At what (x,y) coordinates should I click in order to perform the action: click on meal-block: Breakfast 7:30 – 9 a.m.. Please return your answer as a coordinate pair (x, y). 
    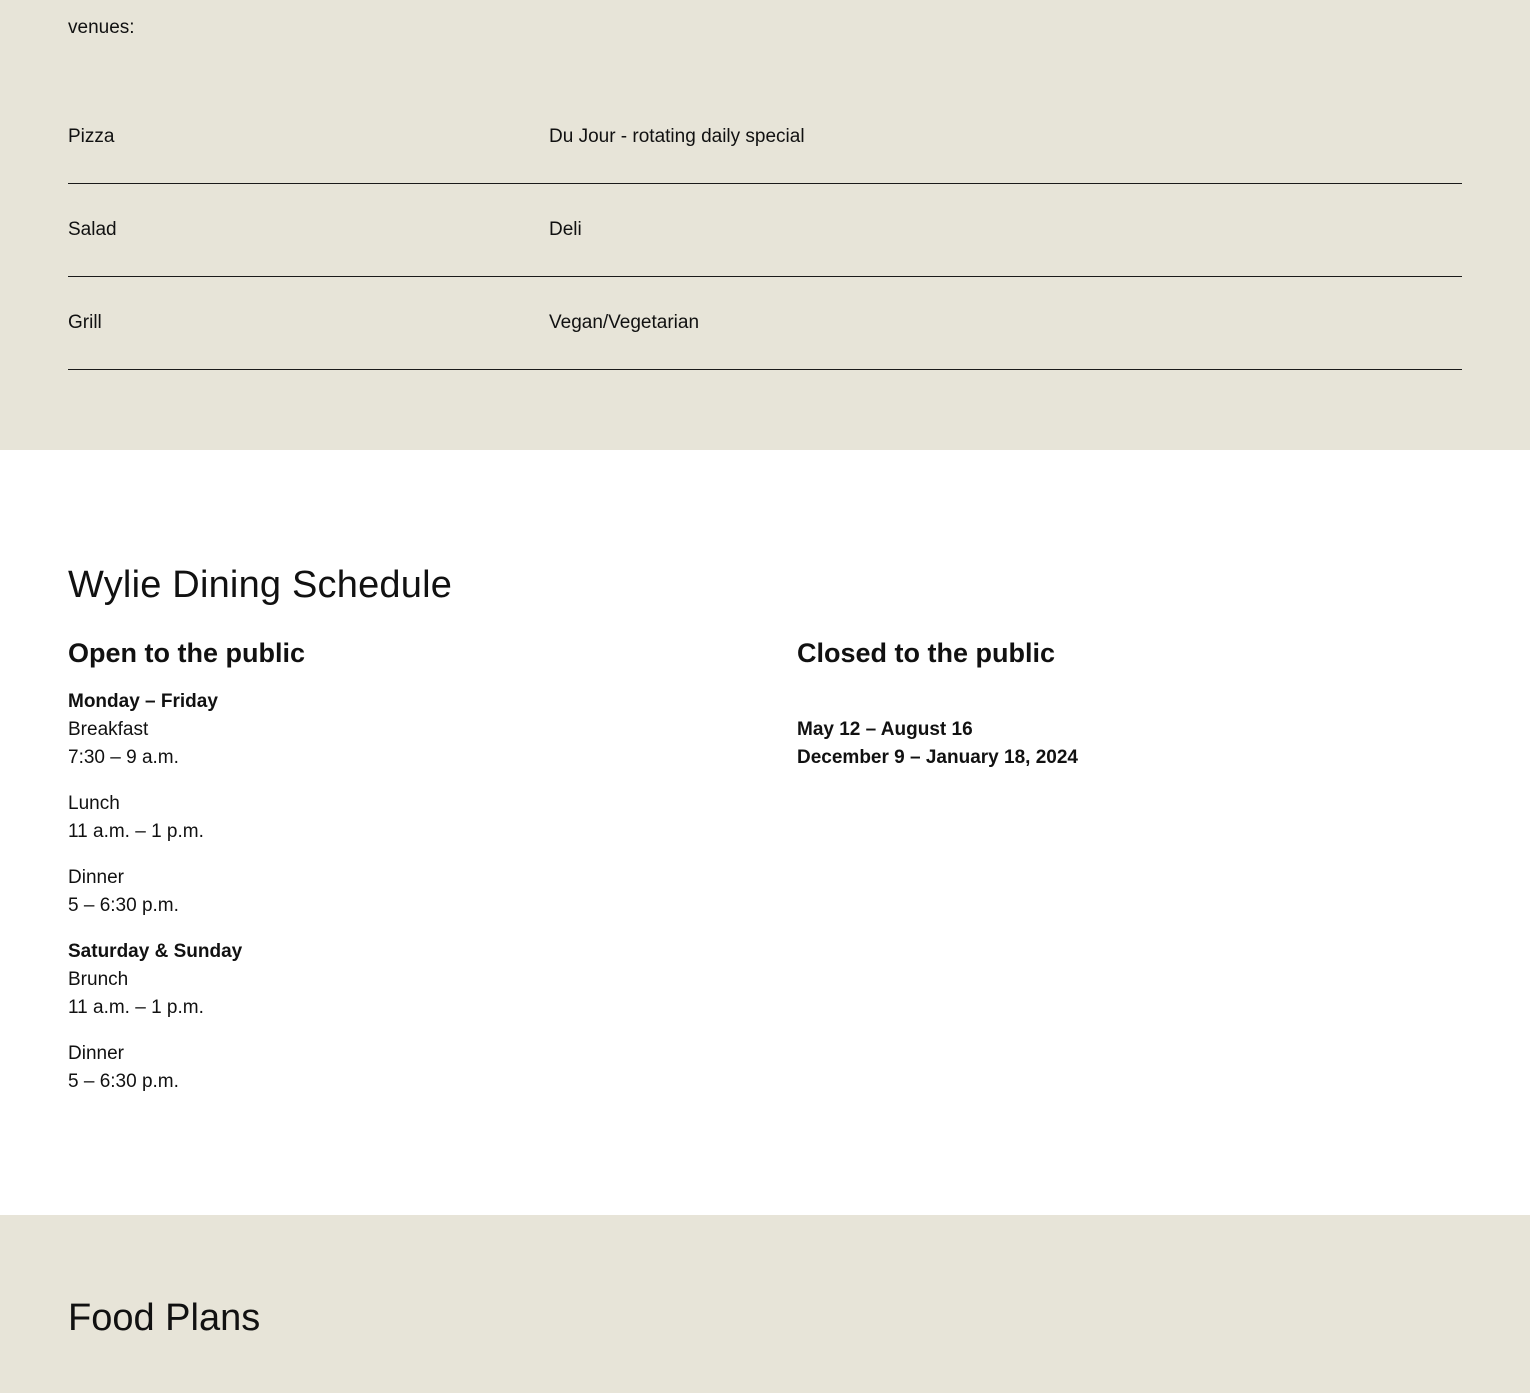
    Looking at the image, I should click on (418, 744).